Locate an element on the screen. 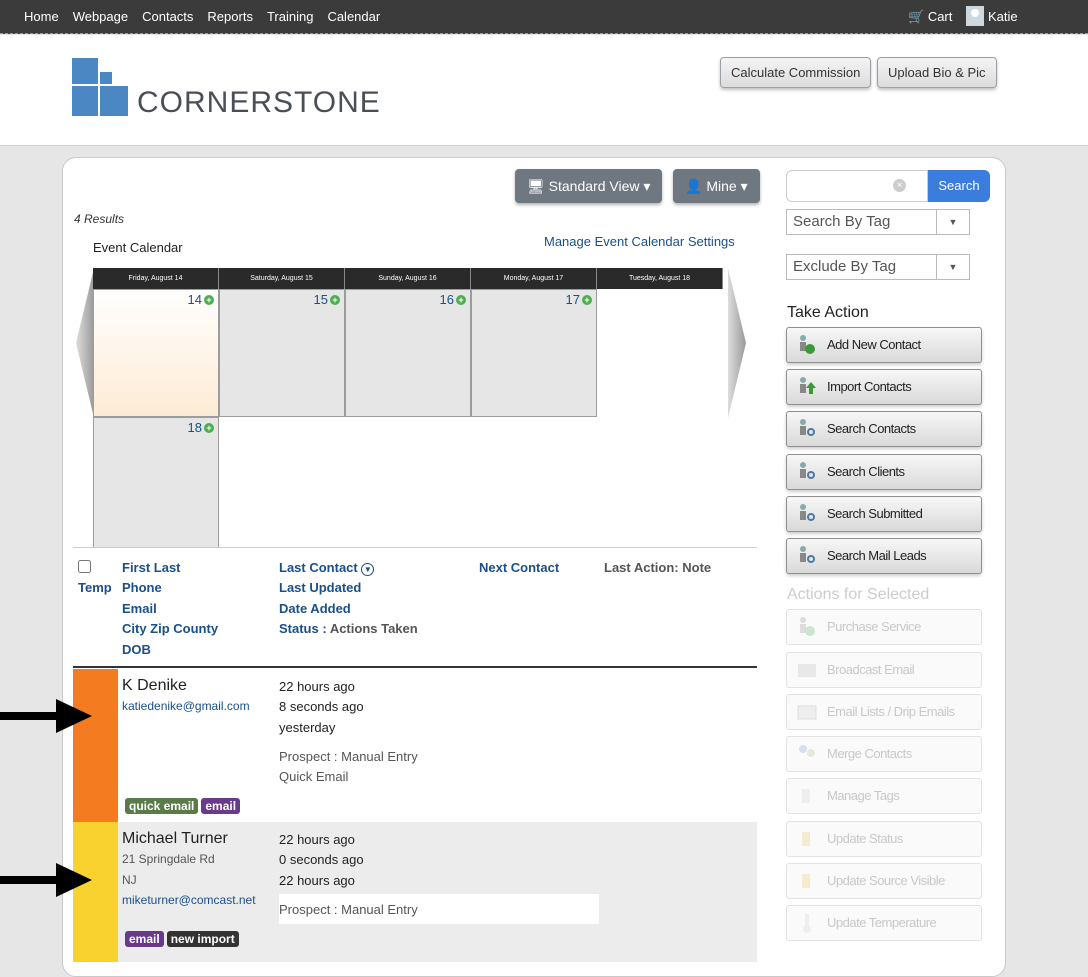 This screenshot has height=977, width=1088. tag-new-import: new import is located at coordinates (202, 939).